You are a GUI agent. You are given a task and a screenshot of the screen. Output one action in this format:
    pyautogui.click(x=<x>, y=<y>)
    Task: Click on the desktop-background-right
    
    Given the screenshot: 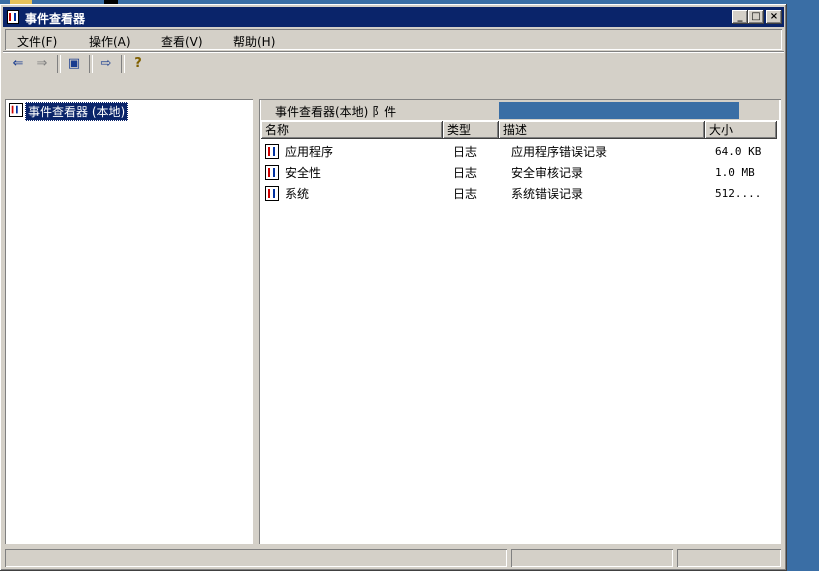 What is the action you would take?
    pyautogui.click(x=804, y=285)
    